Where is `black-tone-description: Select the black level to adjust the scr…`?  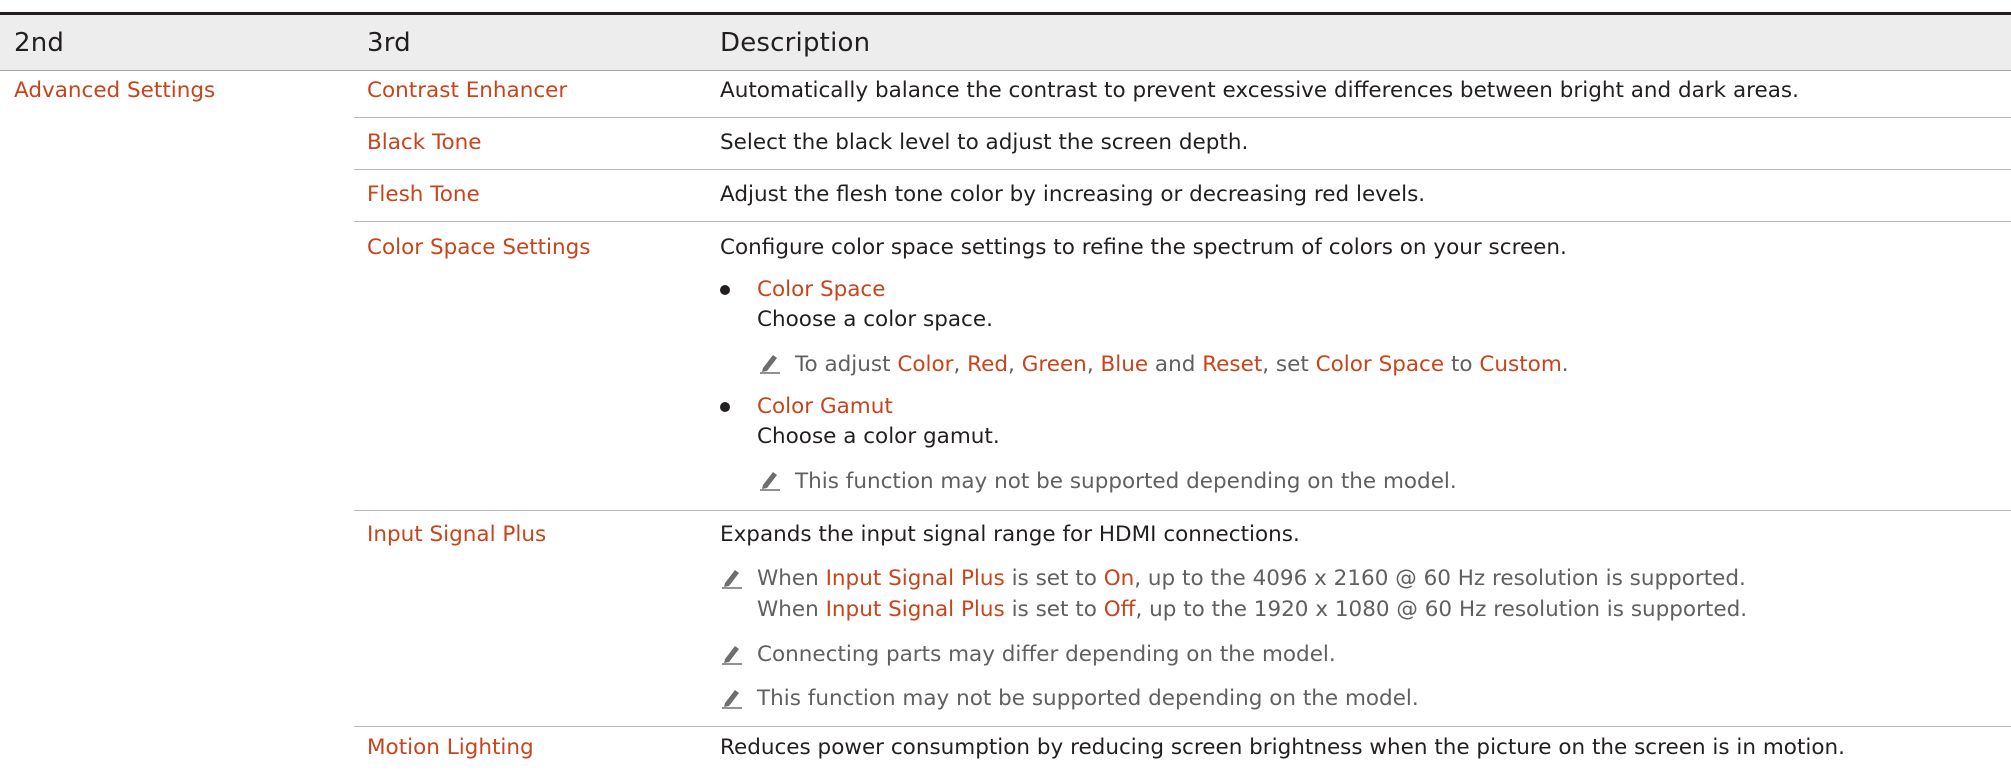 black-tone-description: Select the black level to adjust the scr… is located at coordinates (984, 142).